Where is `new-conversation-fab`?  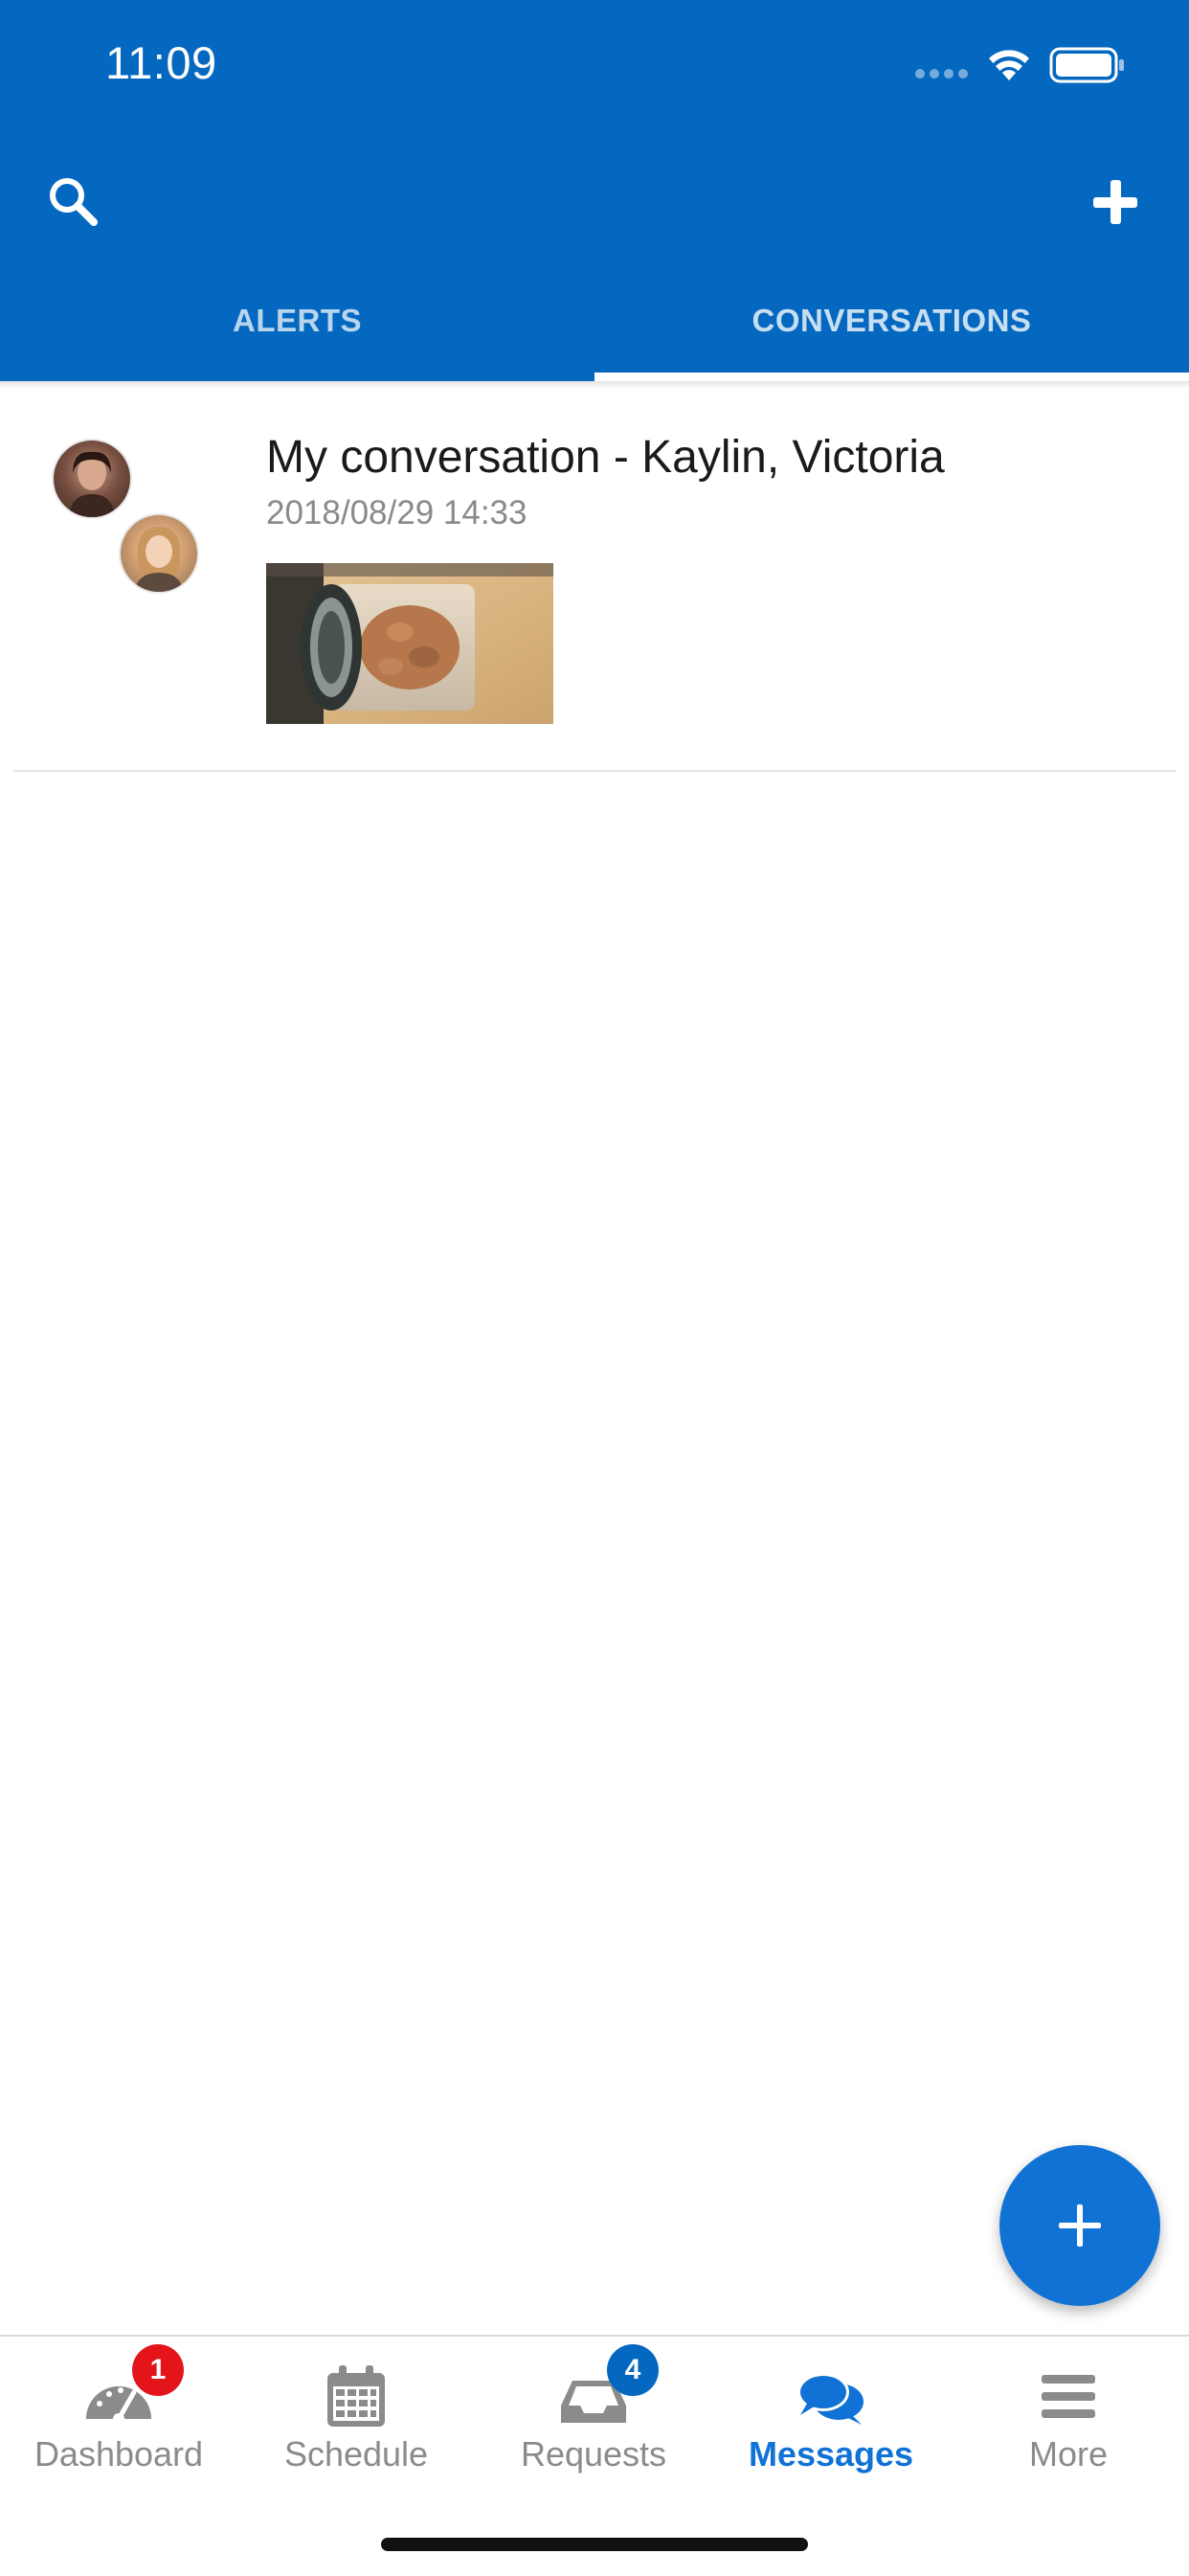
new-conversation-fab is located at coordinates (1079, 2225).